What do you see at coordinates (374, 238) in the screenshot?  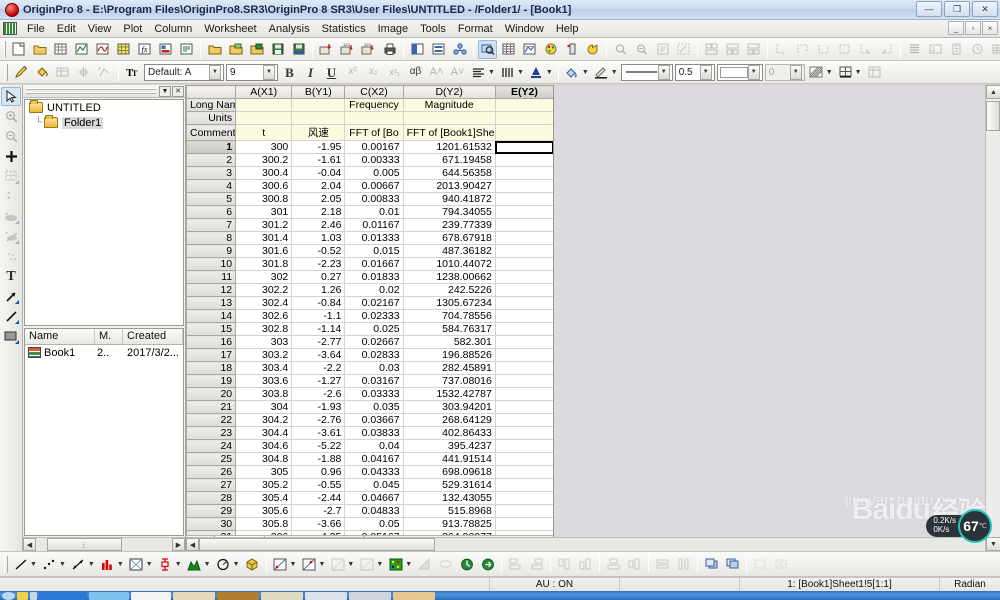 I see `table-cell-c: 0.01333` at bounding box center [374, 238].